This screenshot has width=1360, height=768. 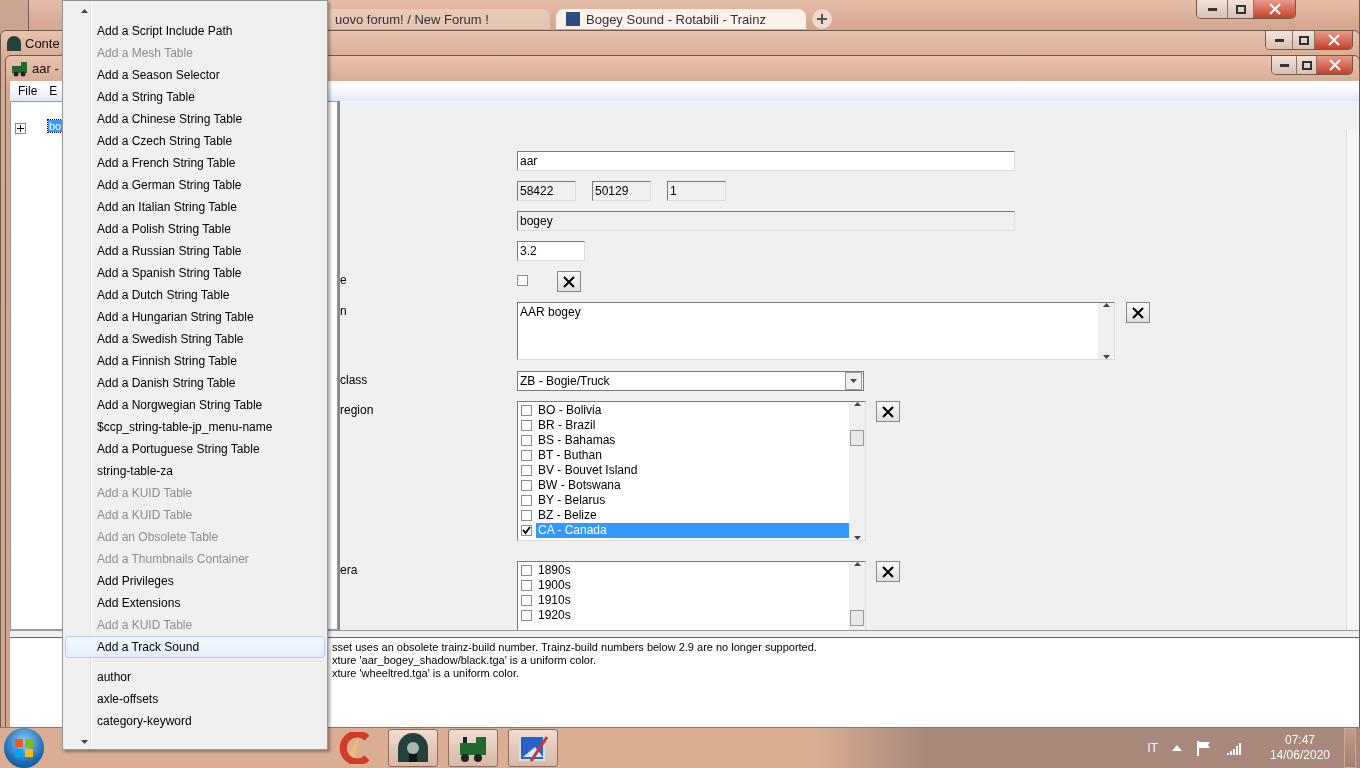 I want to click on menu-item: category-keyword, so click(x=195, y=721).